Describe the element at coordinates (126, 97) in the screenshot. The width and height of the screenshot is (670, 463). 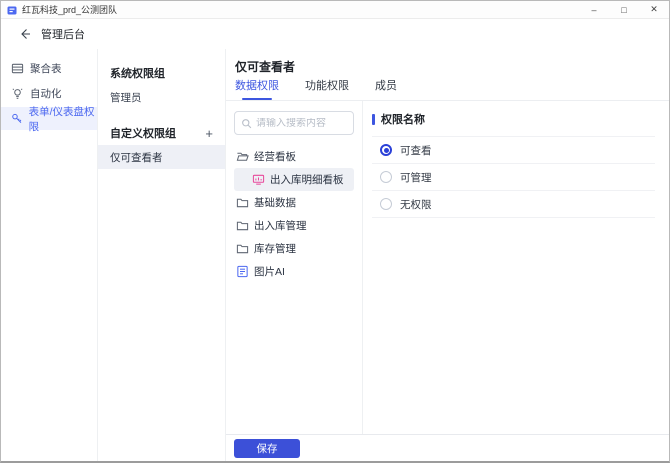
I see `group-item-label: 管理员` at that location.